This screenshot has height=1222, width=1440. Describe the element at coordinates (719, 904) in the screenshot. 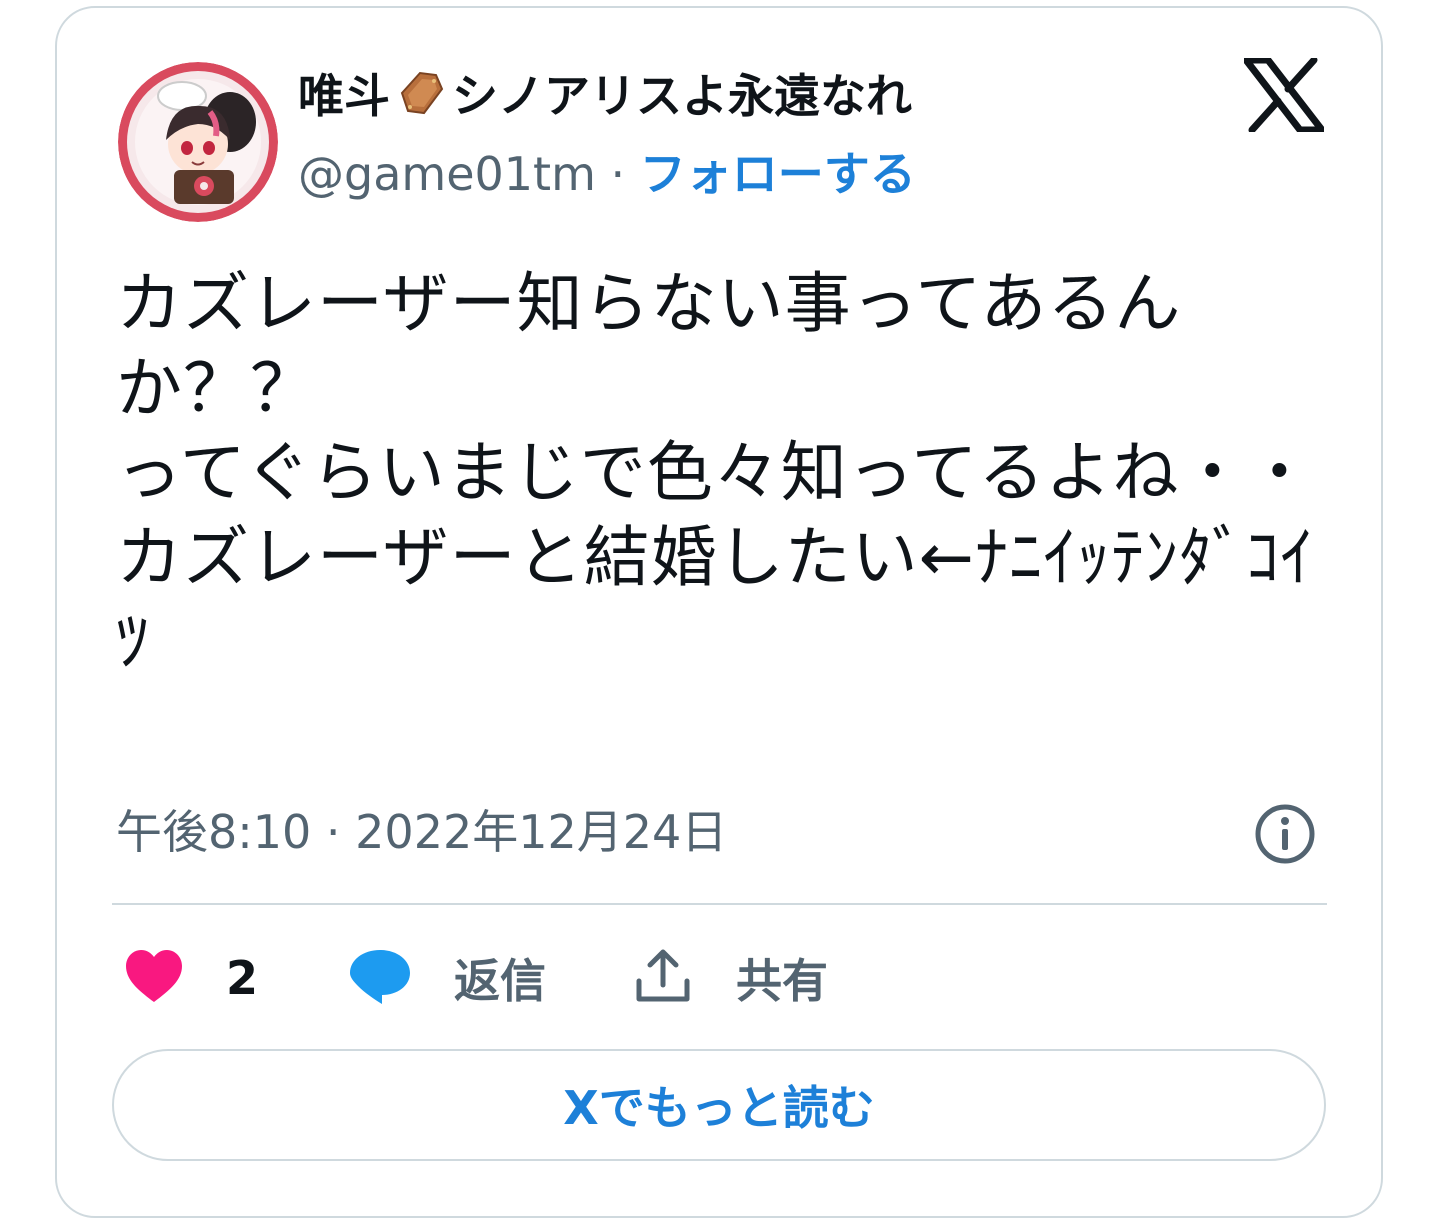

I see `divider` at that location.